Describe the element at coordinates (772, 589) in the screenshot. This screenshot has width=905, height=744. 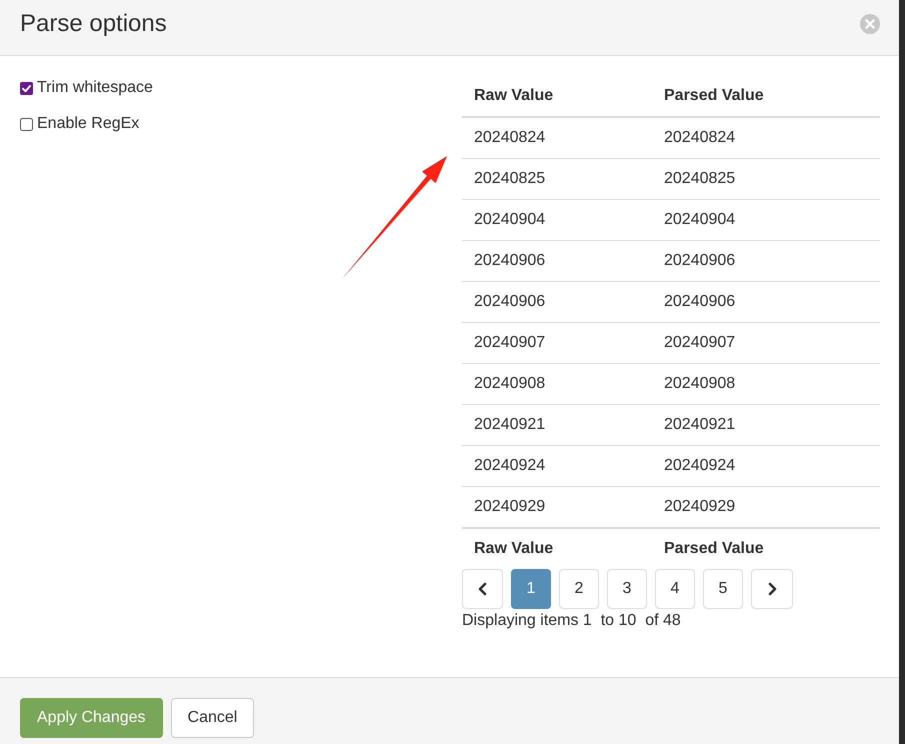
I see `next-page-button` at that location.